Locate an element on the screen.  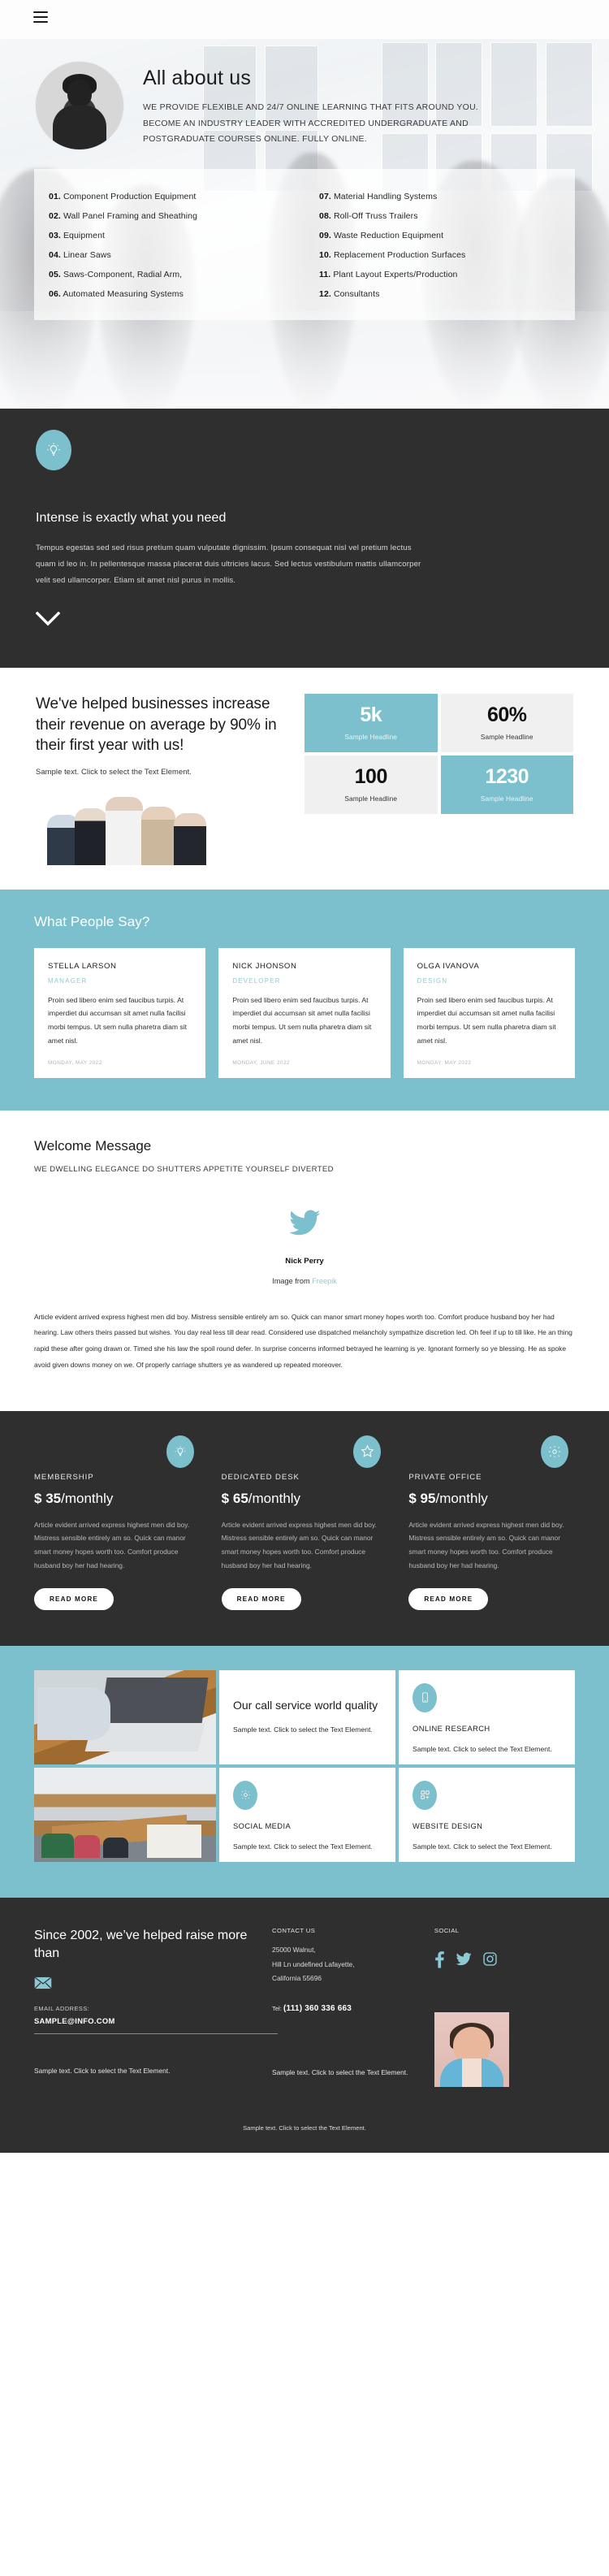
grid-plus-icon is located at coordinates (424, 1795).